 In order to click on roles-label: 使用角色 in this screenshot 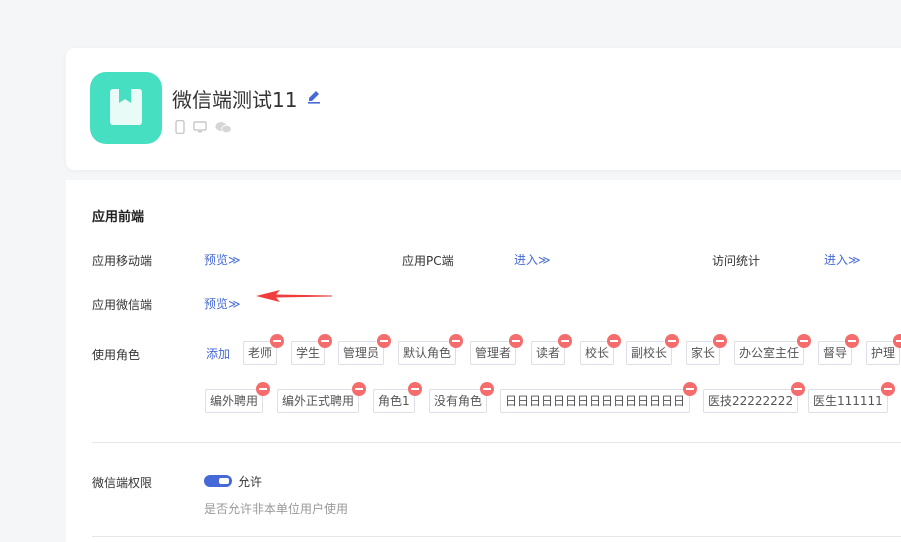, I will do `click(116, 355)`.